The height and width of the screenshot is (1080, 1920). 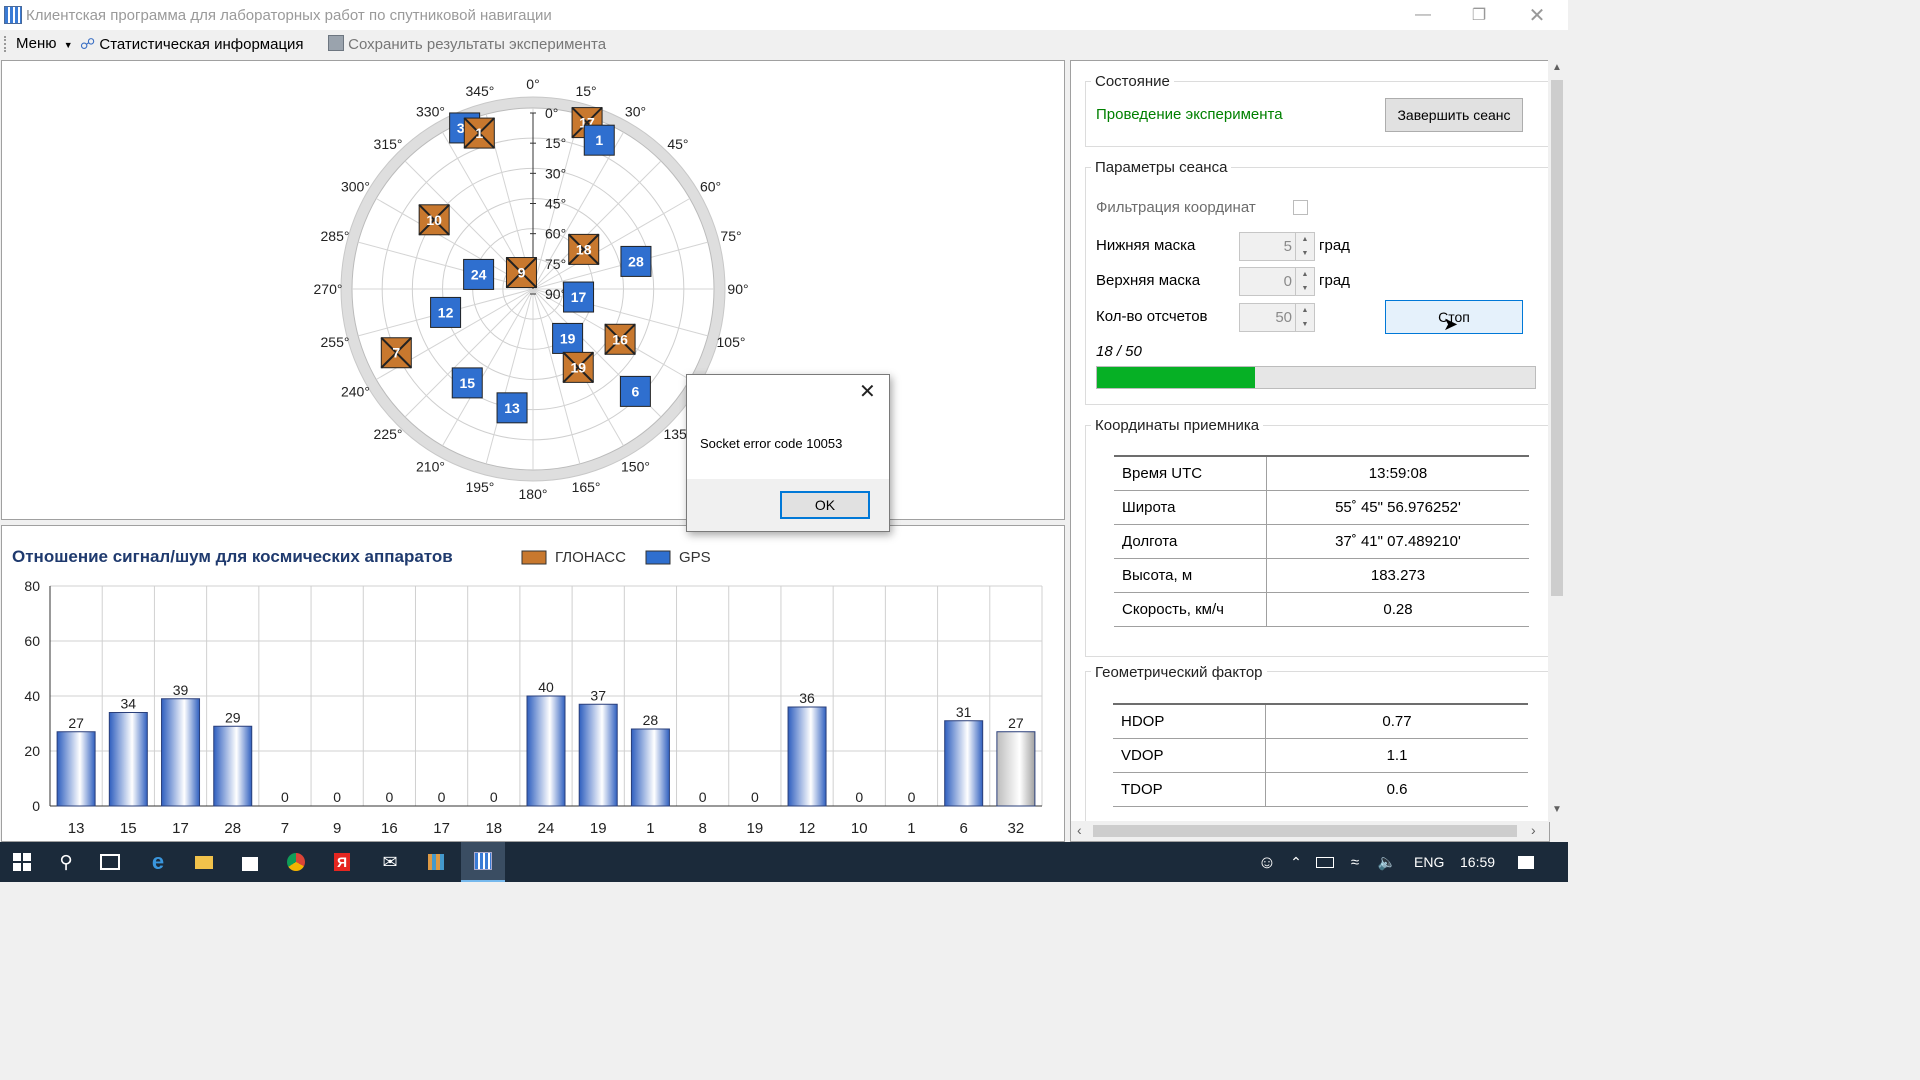 I want to click on dialog-close-button: ✕, so click(x=867, y=391).